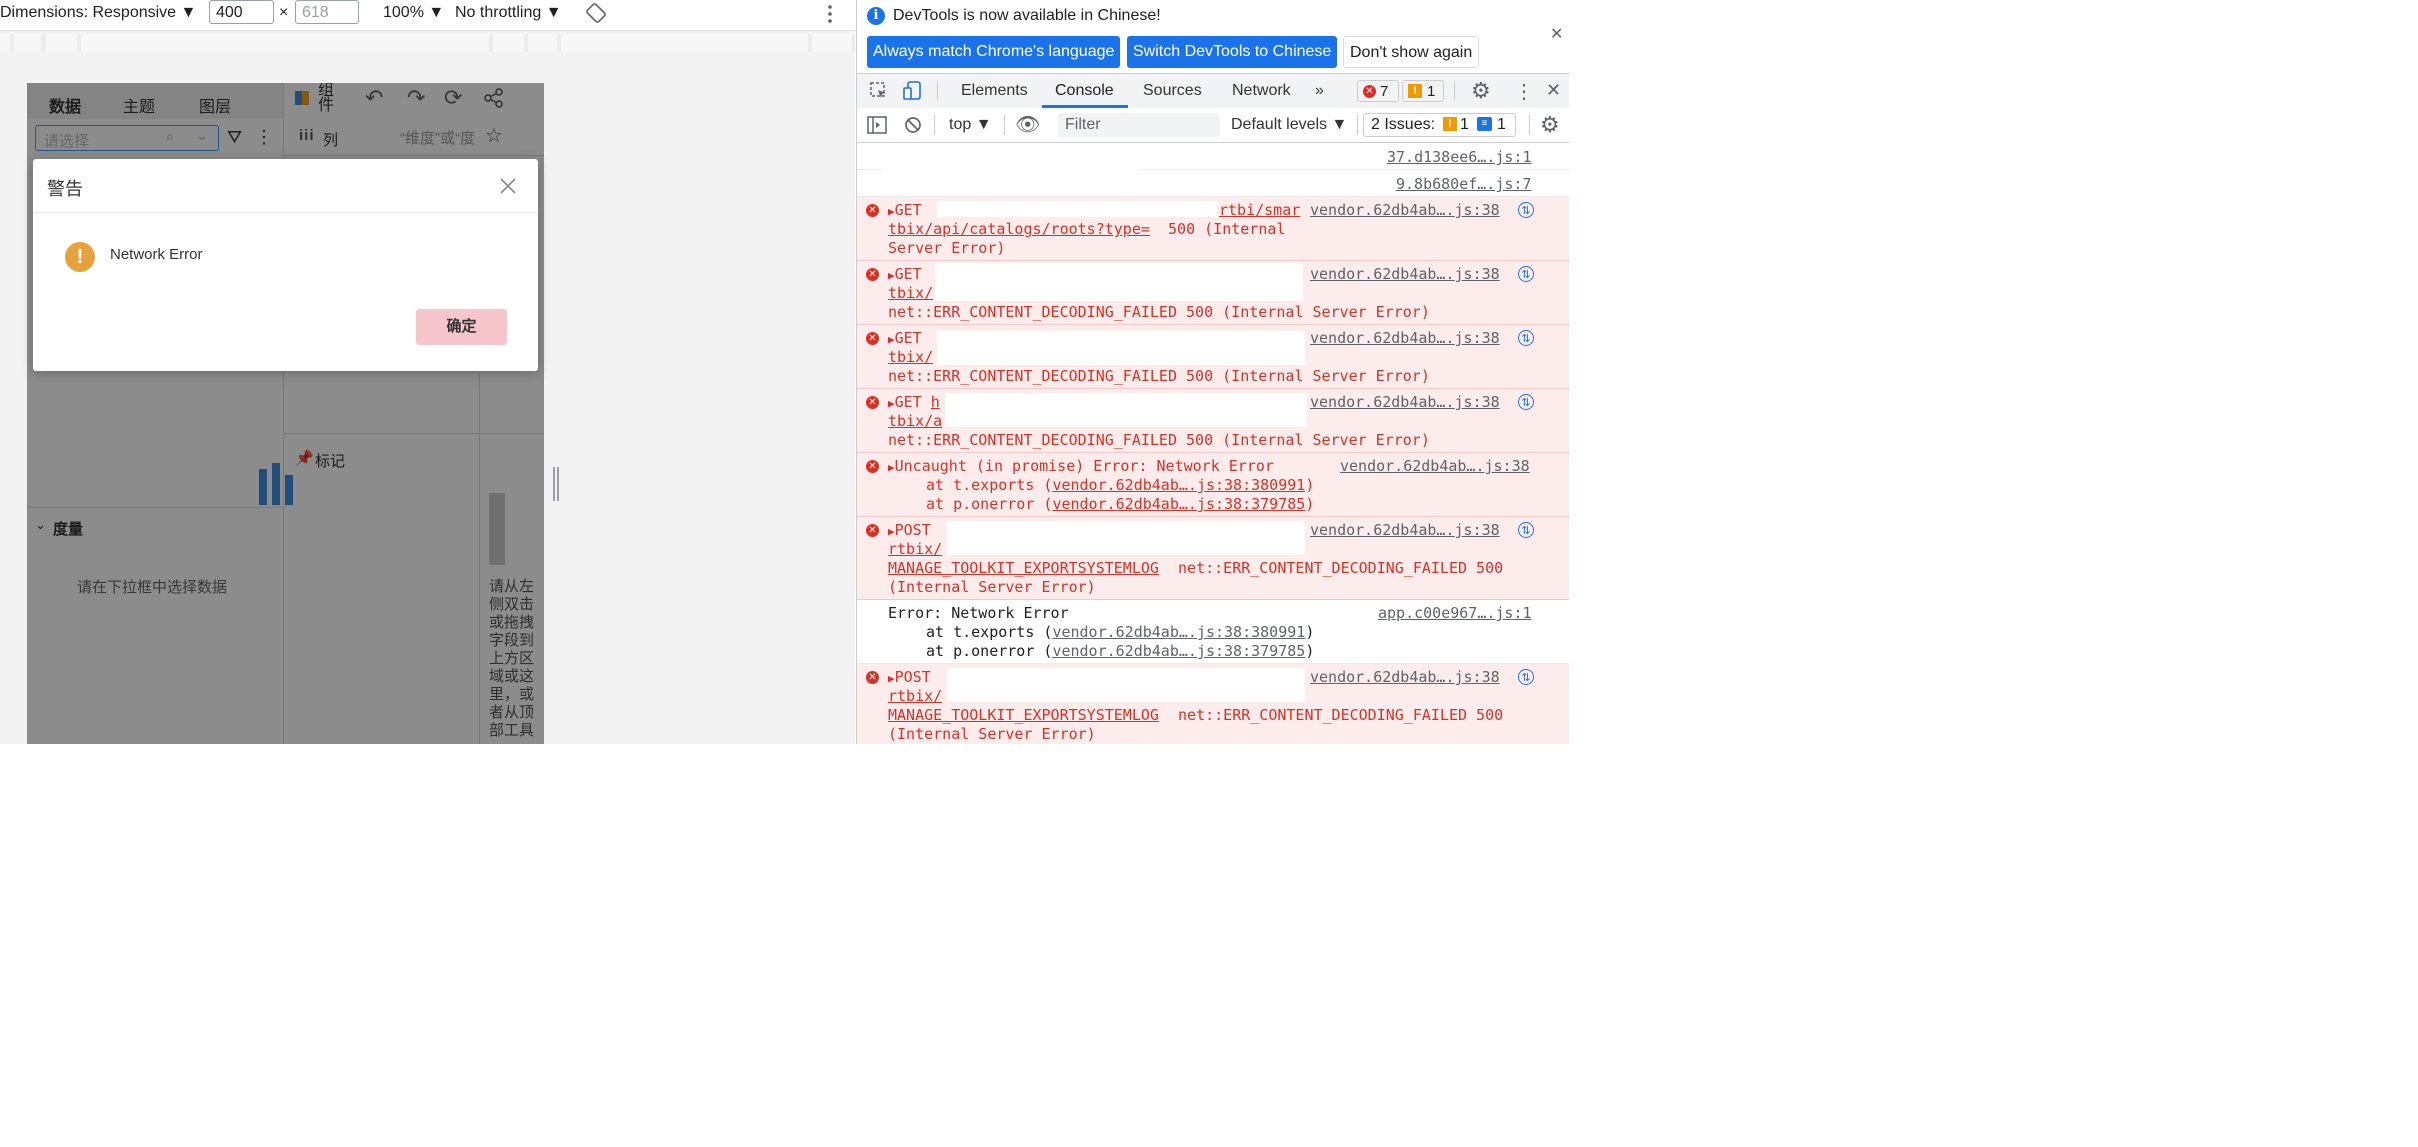 Image resolution: width=2418 pixels, height=1147 pixels. I want to click on request-url: tbix/a, so click(915, 421).